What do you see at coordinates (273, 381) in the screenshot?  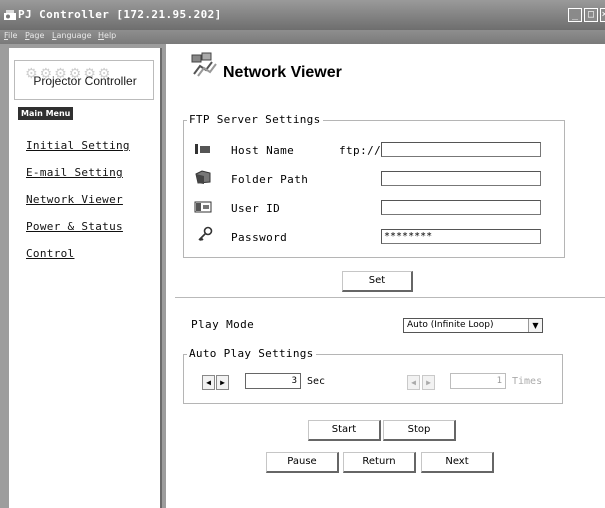 I see `interval-seconds-input: 3` at bounding box center [273, 381].